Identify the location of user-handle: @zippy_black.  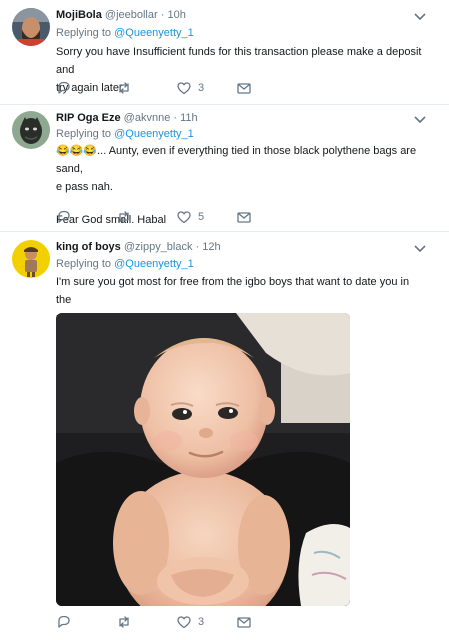
(158, 247).